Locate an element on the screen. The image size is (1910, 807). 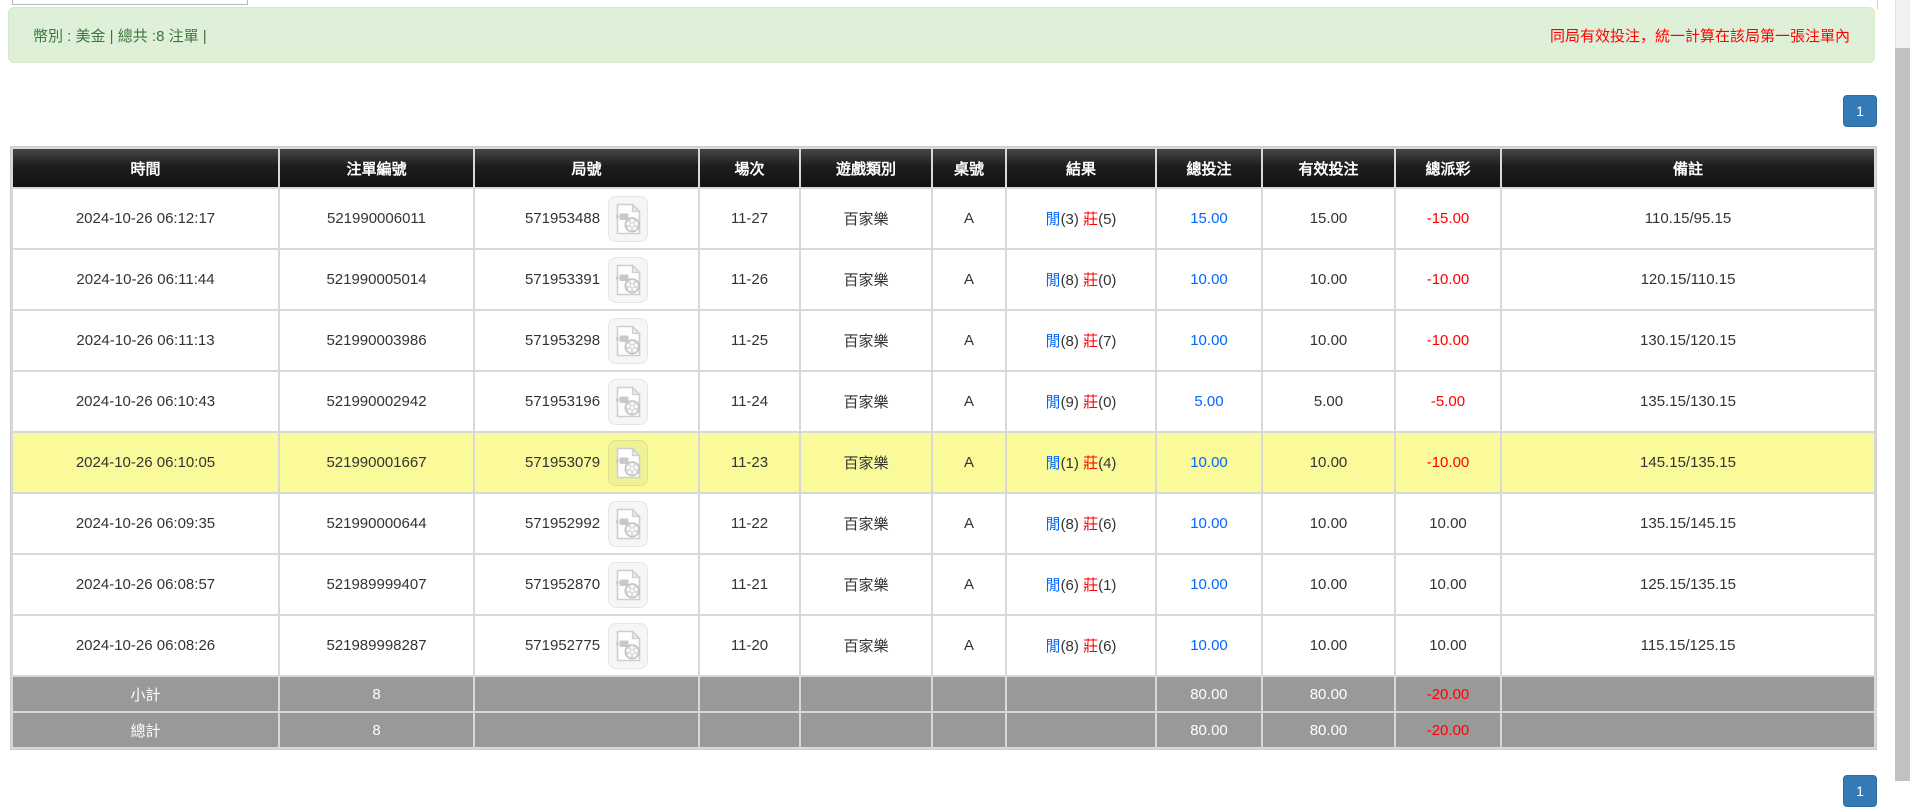
col-time: 時間 is located at coordinates (145, 168).